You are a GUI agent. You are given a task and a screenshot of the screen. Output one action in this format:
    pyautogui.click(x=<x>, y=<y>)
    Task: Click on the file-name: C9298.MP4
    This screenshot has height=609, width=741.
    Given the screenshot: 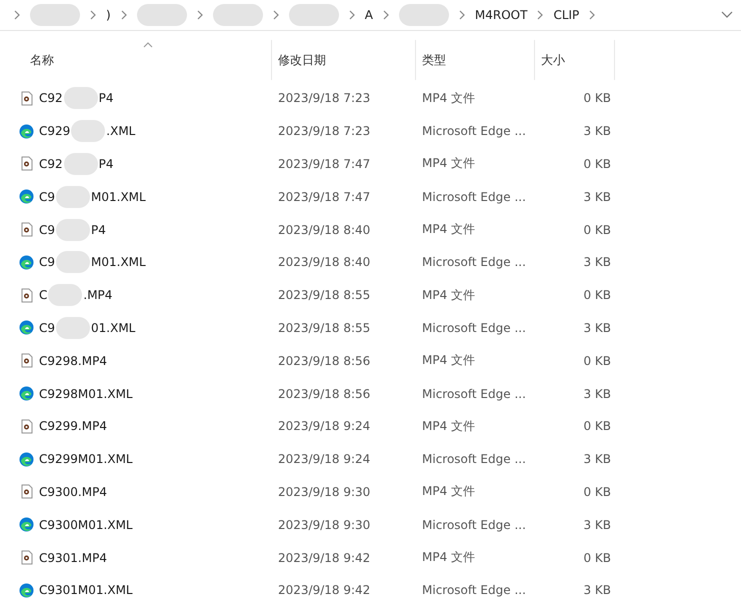 What is the action you would take?
    pyautogui.click(x=73, y=361)
    